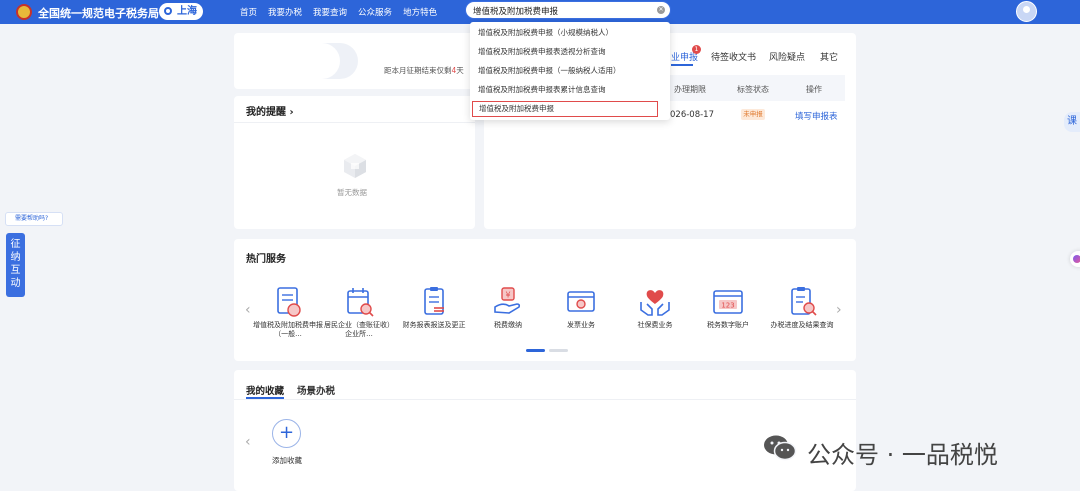  Describe the element at coordinates (814, 89) in the screenshot. I see `column-action: 操作` at that location.